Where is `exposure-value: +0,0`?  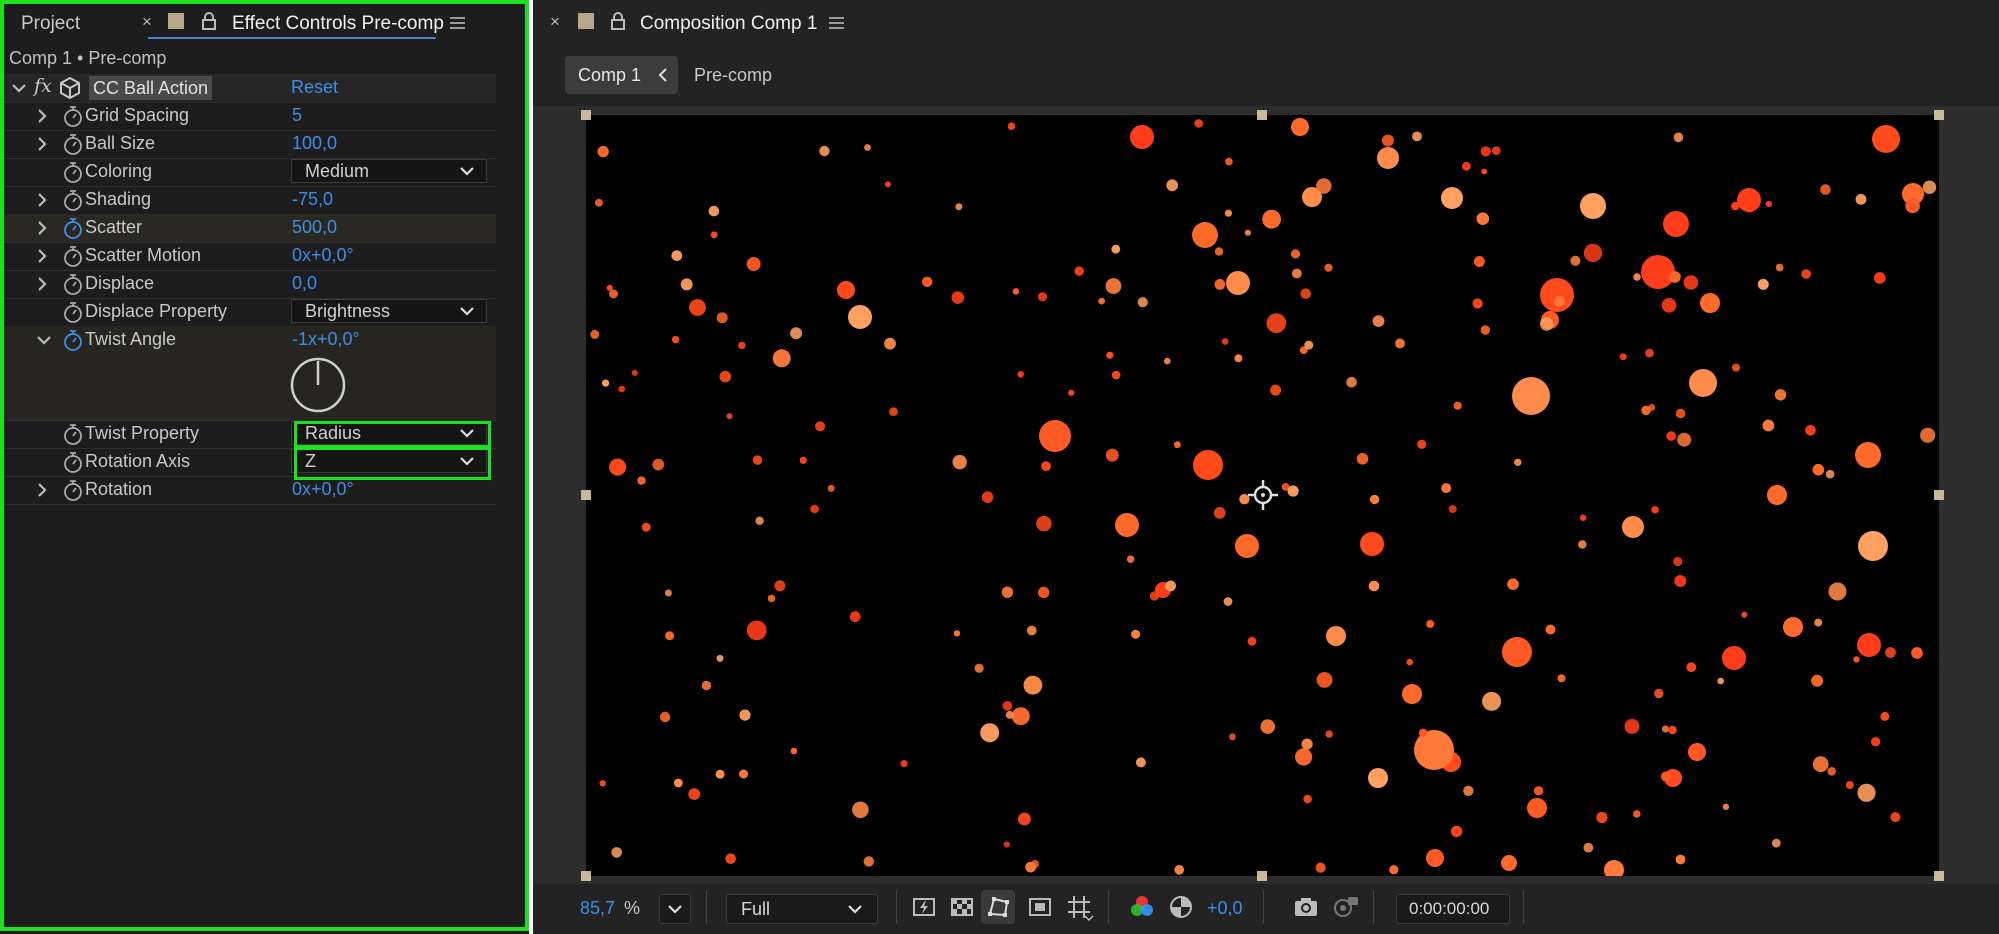
exposure-value: +0,0 is located at coordinates (1225, 908).